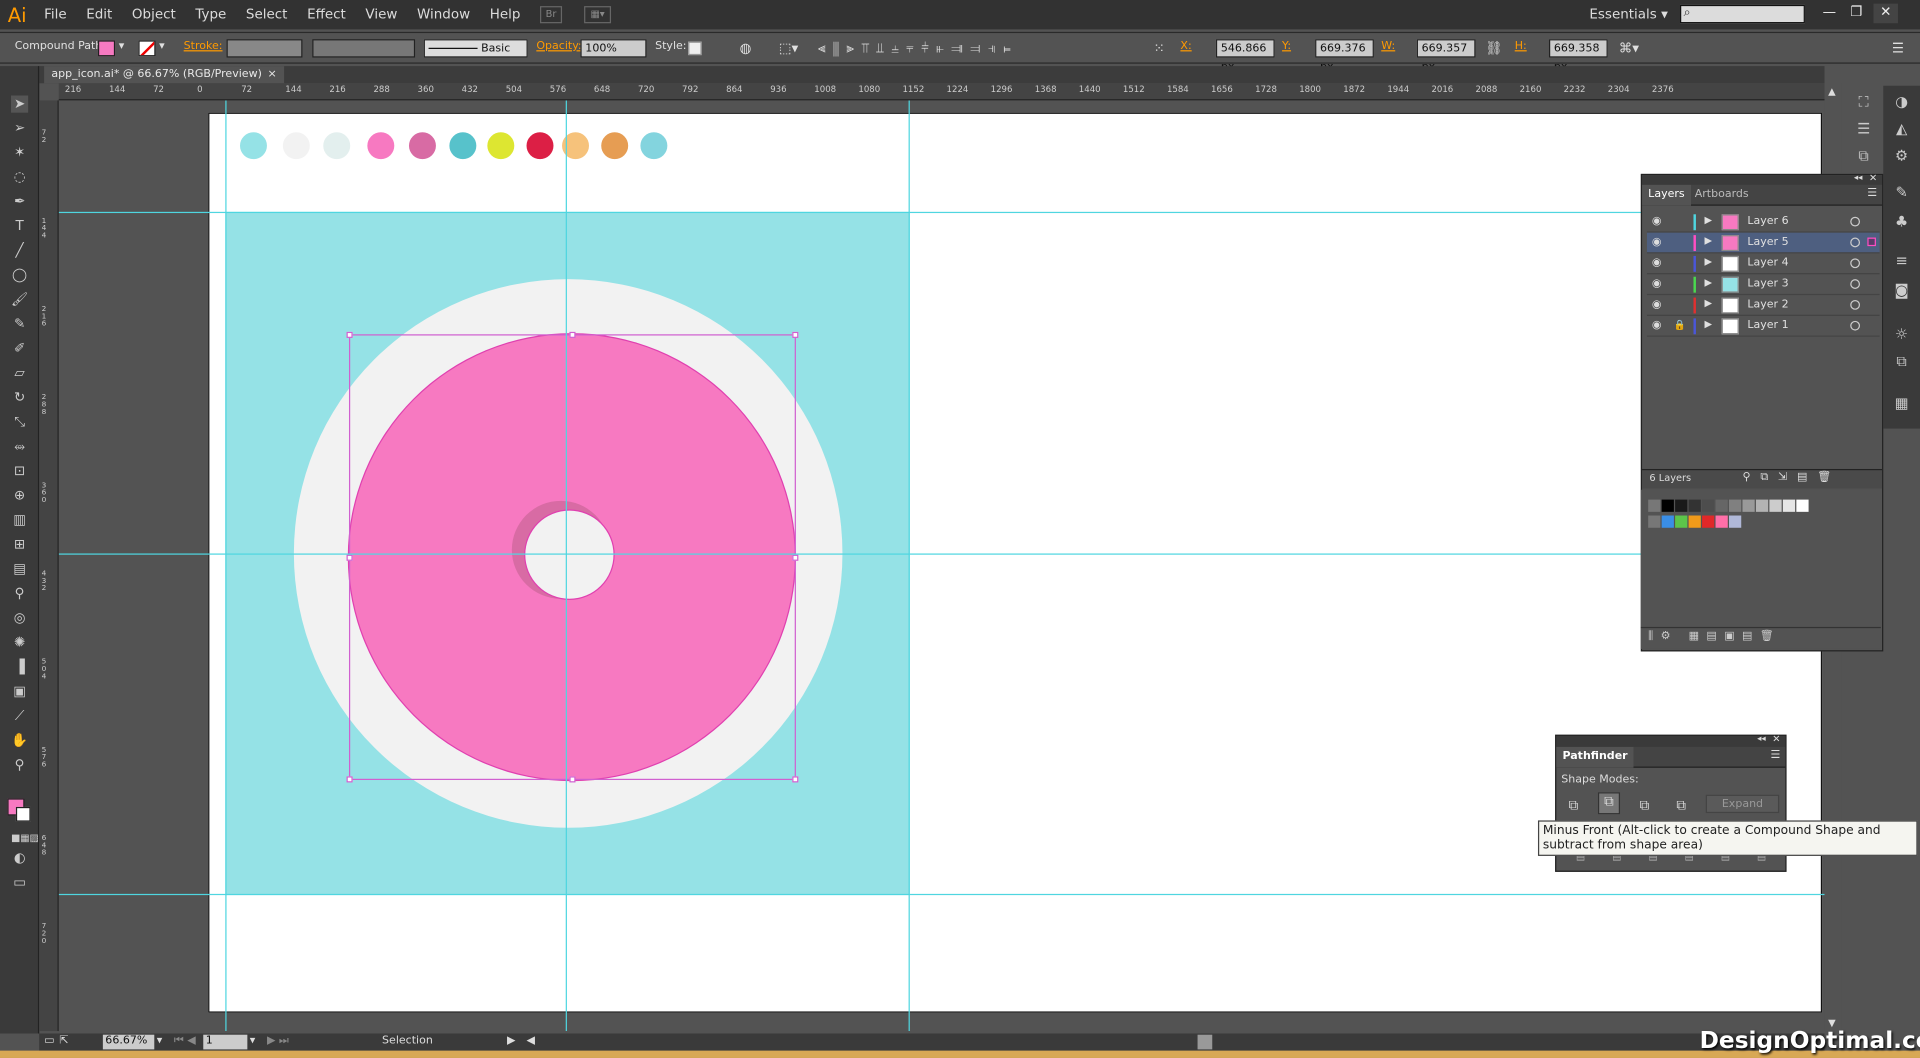  Describe the element at coordinates (1858, 178) in the screenshot. I see `collapse-panel-icon: ◂◂` at that location.